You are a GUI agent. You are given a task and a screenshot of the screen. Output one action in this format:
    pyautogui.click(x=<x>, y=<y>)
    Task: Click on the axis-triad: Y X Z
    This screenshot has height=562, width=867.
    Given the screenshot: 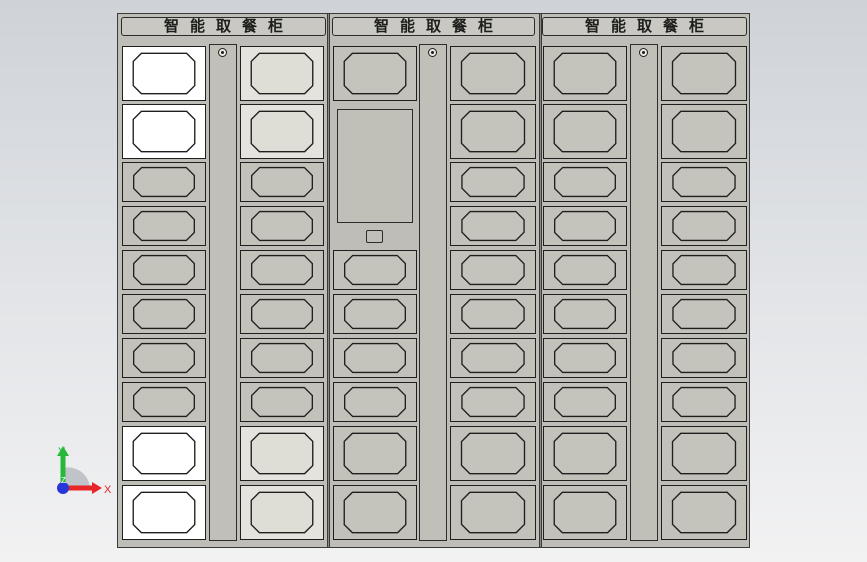 What is the action you would take?
    pyautogui.click(x=83, y=475)
    